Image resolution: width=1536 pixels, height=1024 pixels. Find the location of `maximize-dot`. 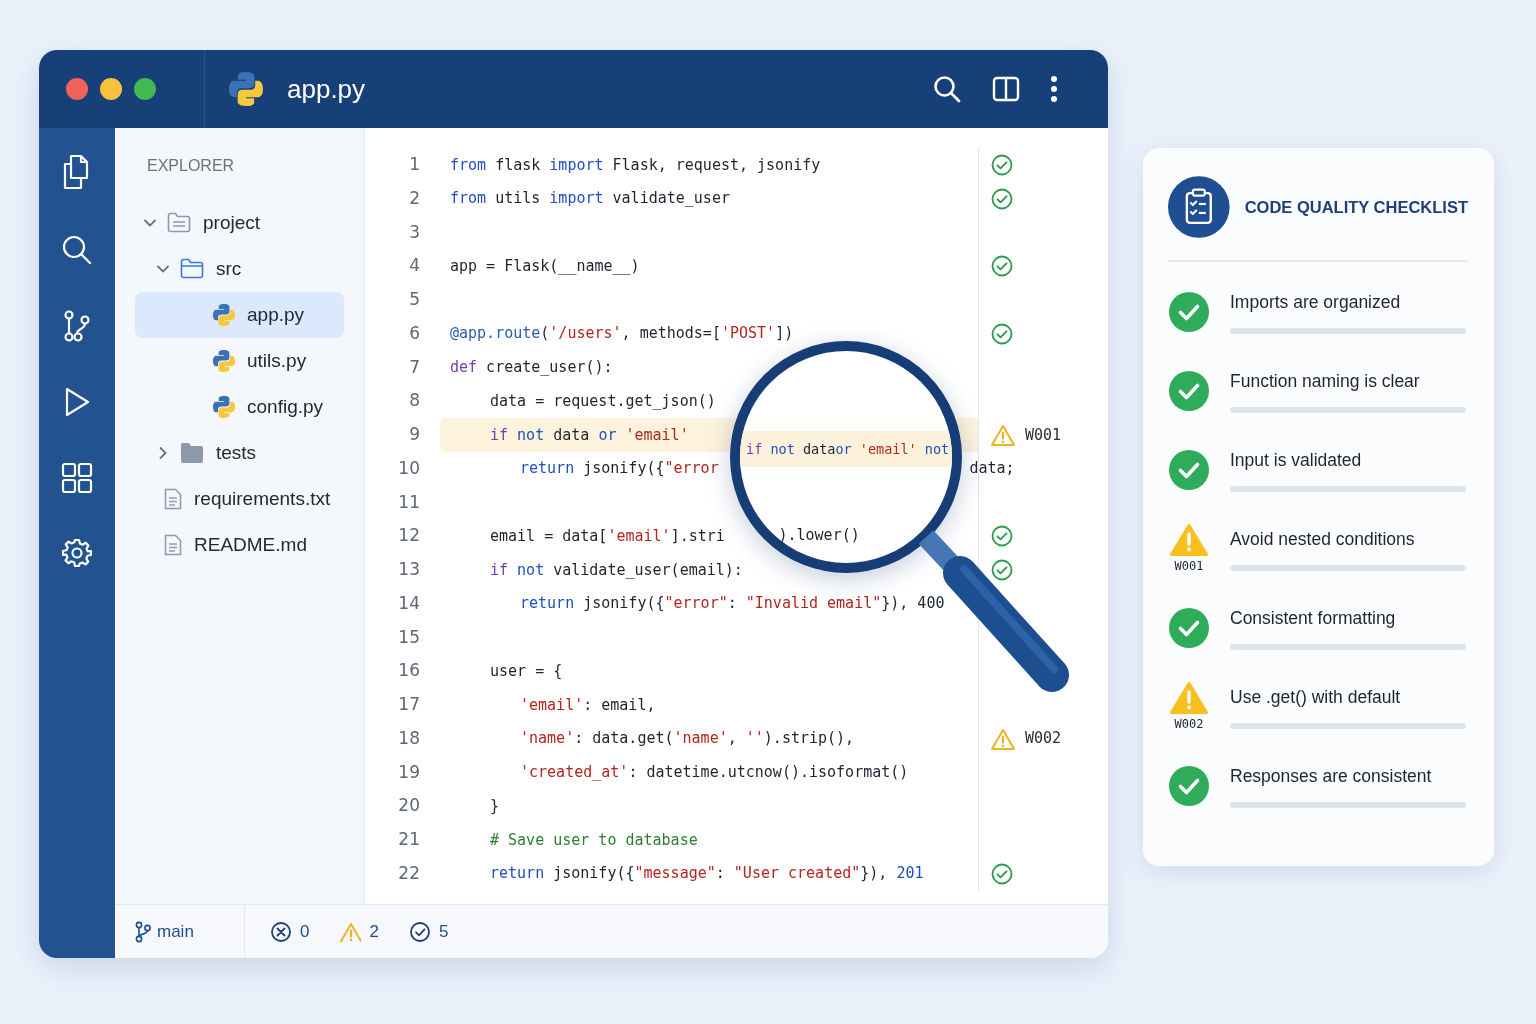

maximize-dot is located at coordinates (145, 89).